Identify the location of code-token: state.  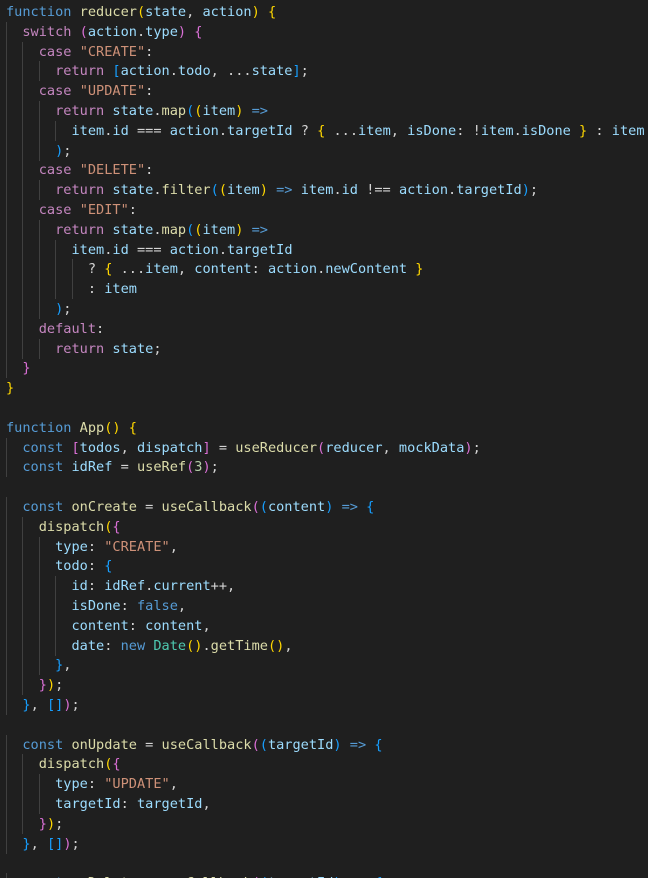
(133, 229).